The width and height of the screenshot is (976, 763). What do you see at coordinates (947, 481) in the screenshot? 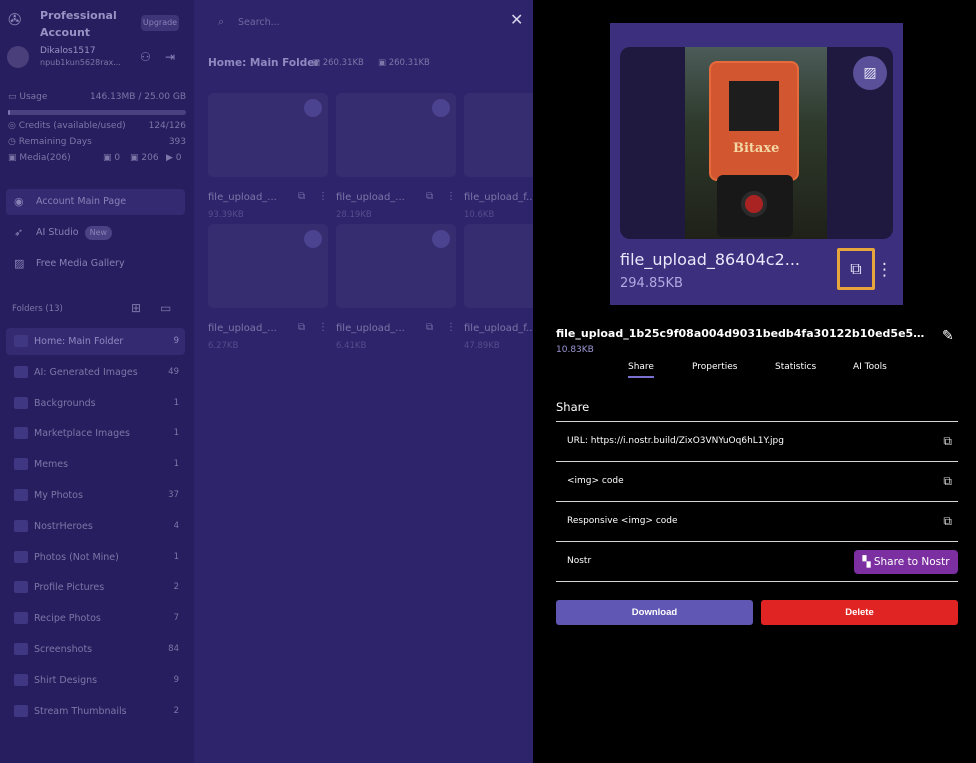
I see `copy-img-code-icon: ⧉` at bounding box center [947, 481].